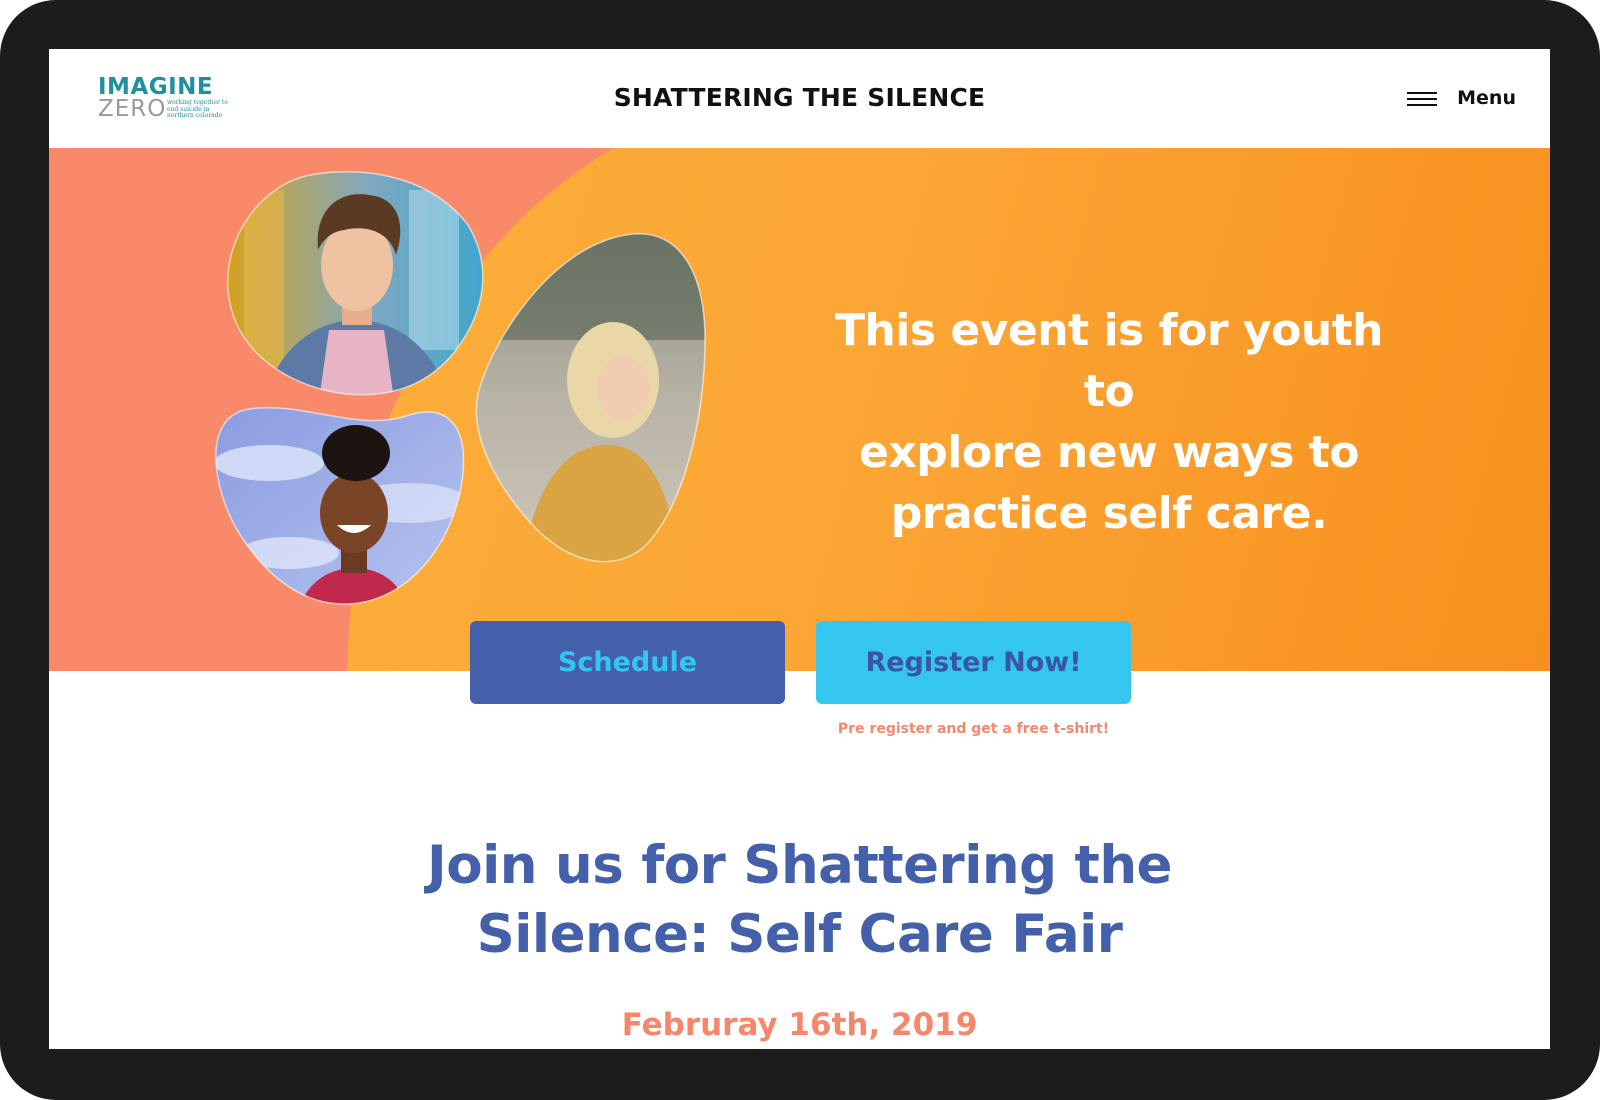 This screenshot has height=1100, width=1600. I want to click on event-heading-line: Join us for Shattering the, so click(800, 865).